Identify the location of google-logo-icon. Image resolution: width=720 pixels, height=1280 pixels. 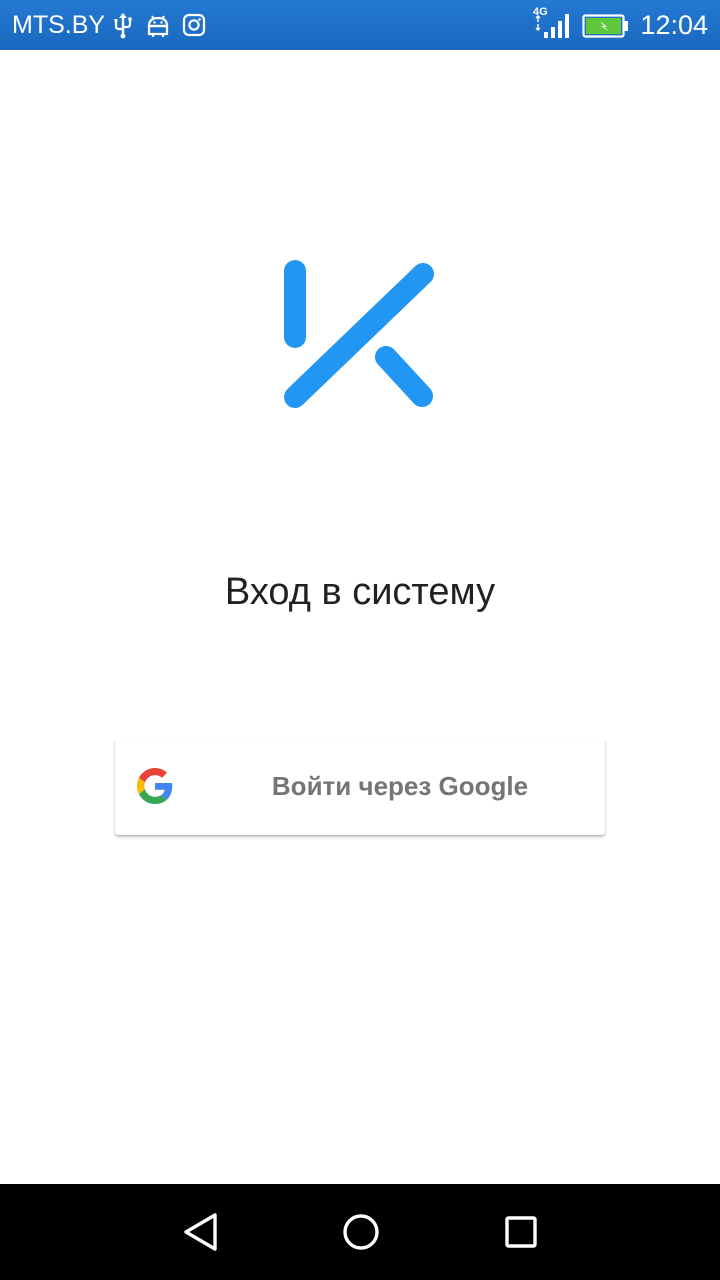
(155, 786).